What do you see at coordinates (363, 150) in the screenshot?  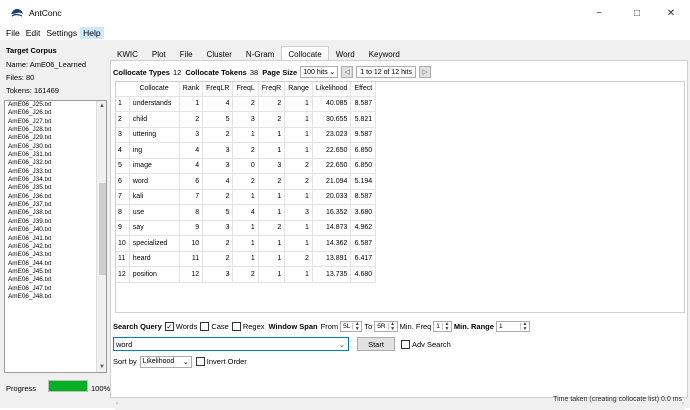 I see `table-cell: 6.850` at bounding box center [363, 150].